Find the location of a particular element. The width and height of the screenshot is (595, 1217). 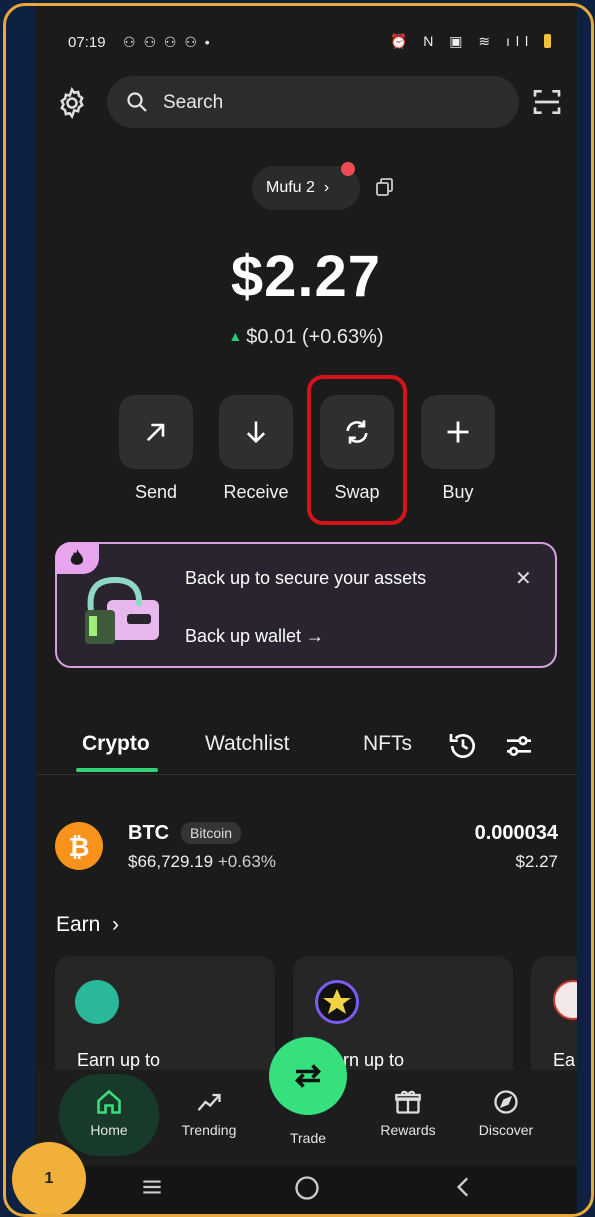

arrow-up-right-icon is located at coordinates (155, 432).